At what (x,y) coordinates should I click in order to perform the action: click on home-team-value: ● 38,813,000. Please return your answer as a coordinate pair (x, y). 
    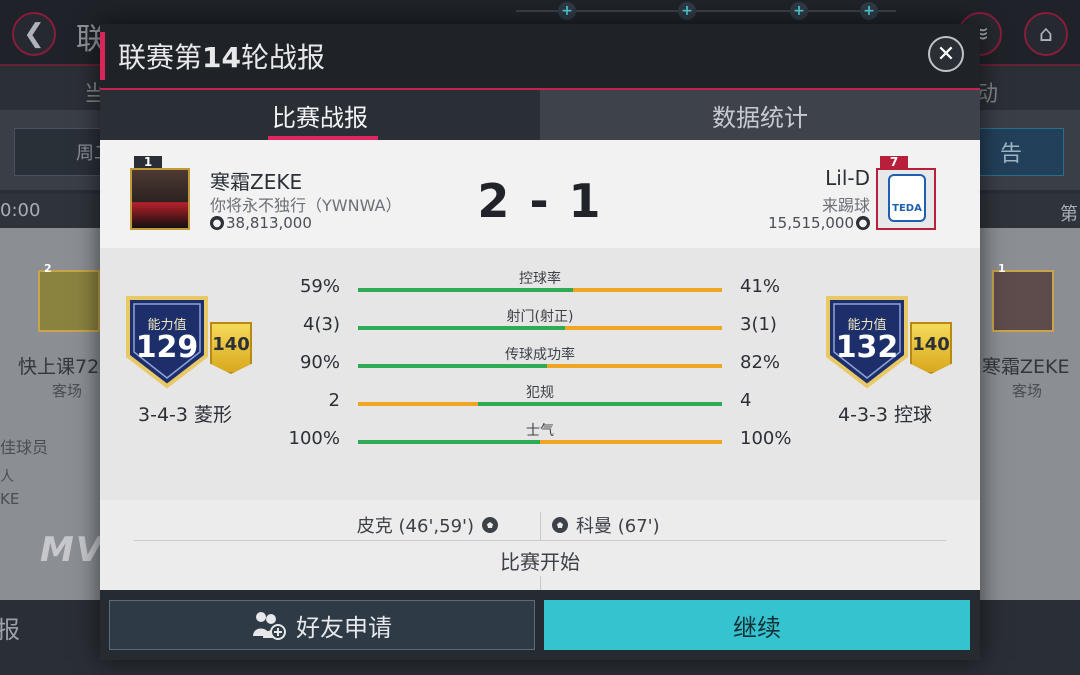
    Looking at the image, I should click on (261, 223).